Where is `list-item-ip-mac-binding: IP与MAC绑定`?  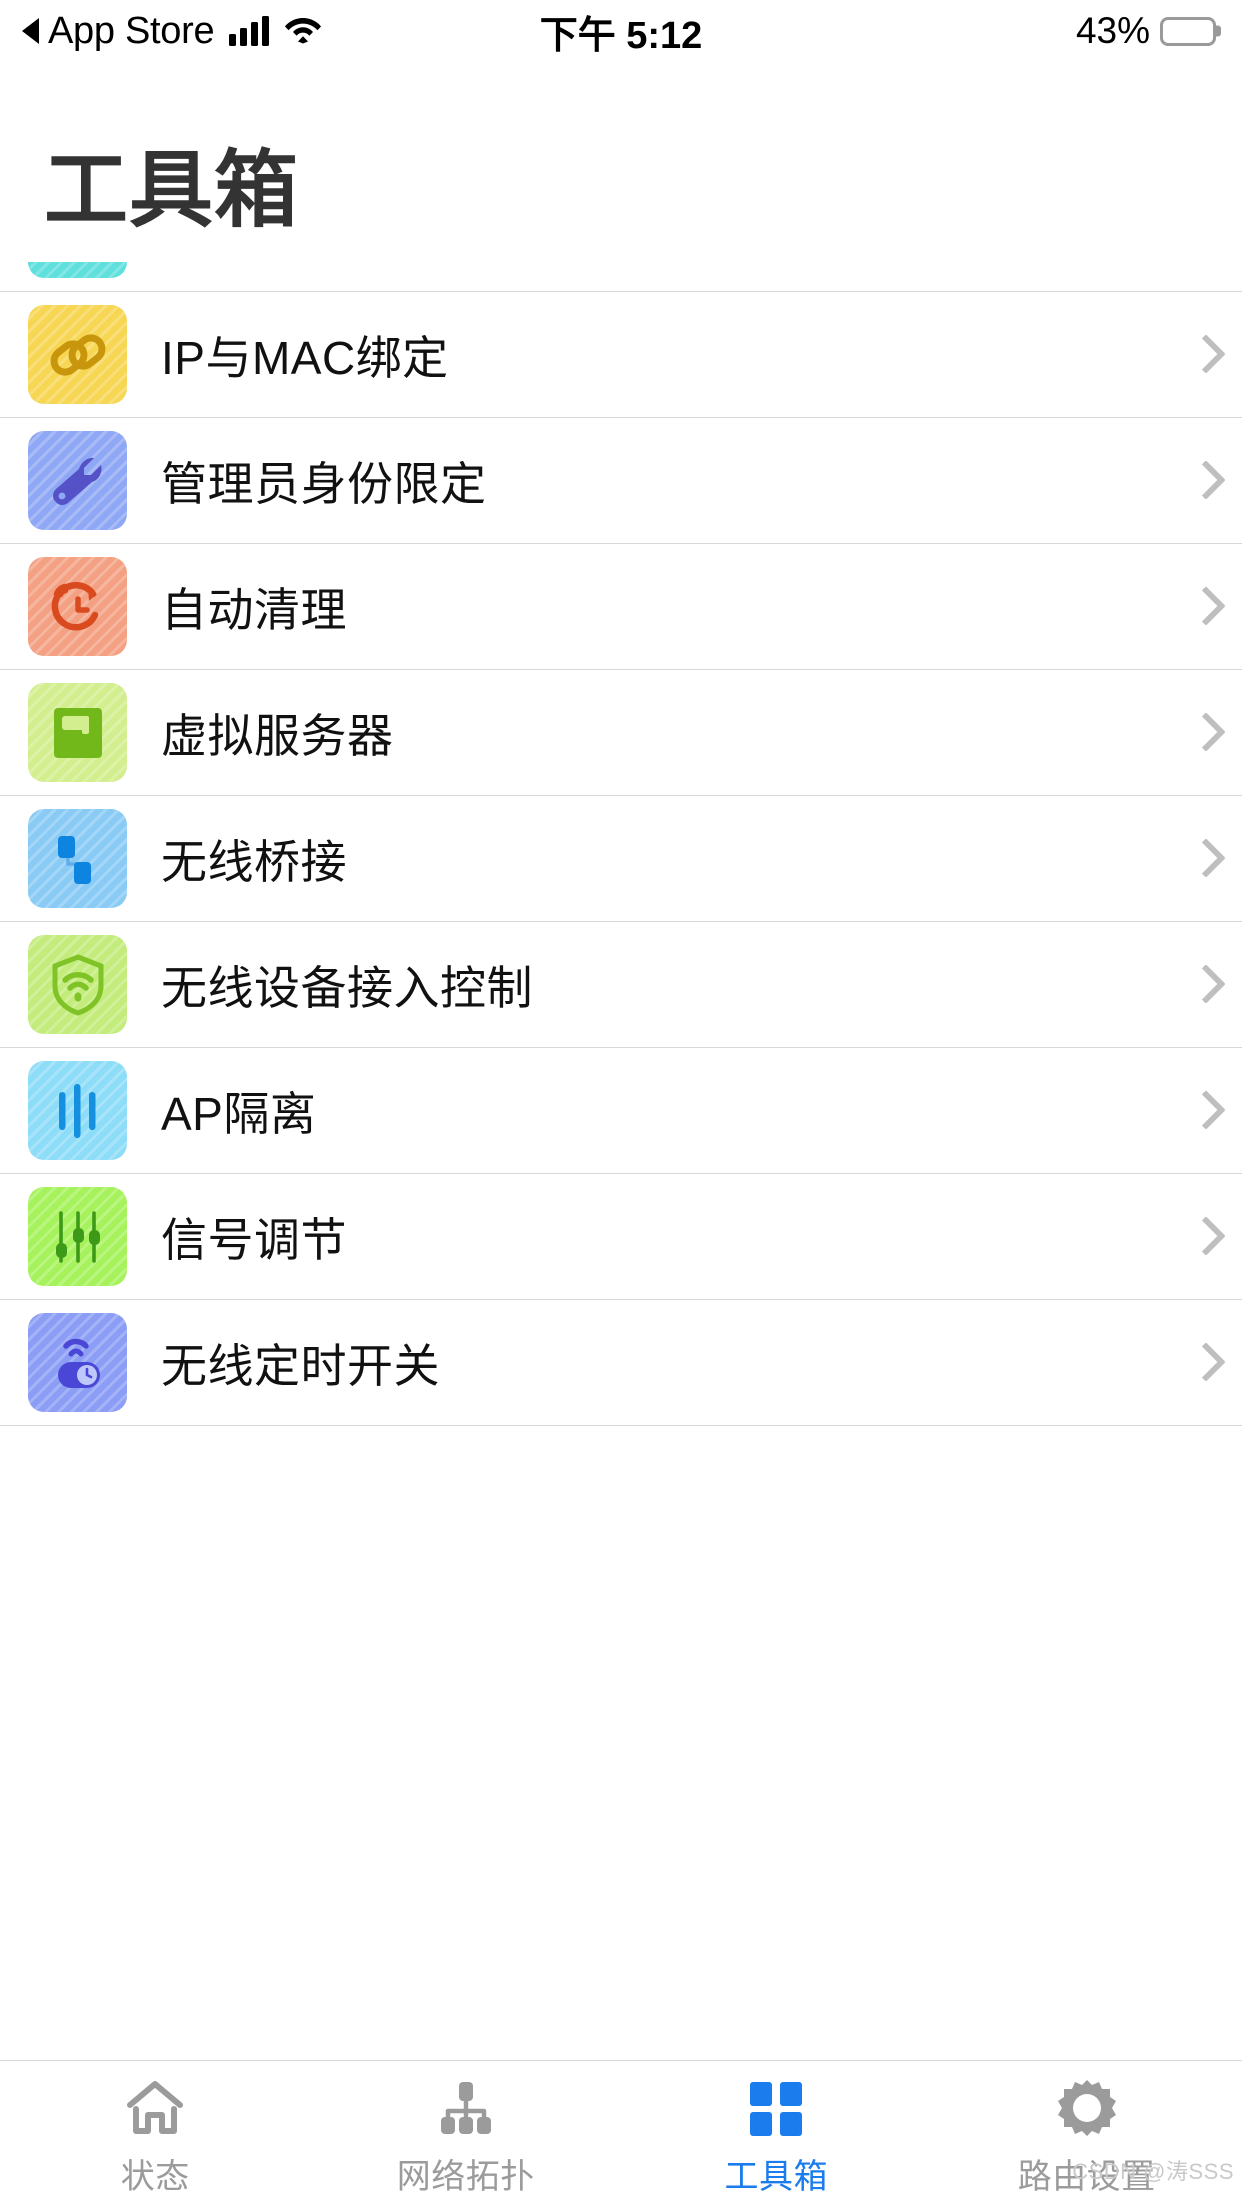
list-item-ip-mac-binding: IP与MAC绑定 is located at coordinates (621, 355).